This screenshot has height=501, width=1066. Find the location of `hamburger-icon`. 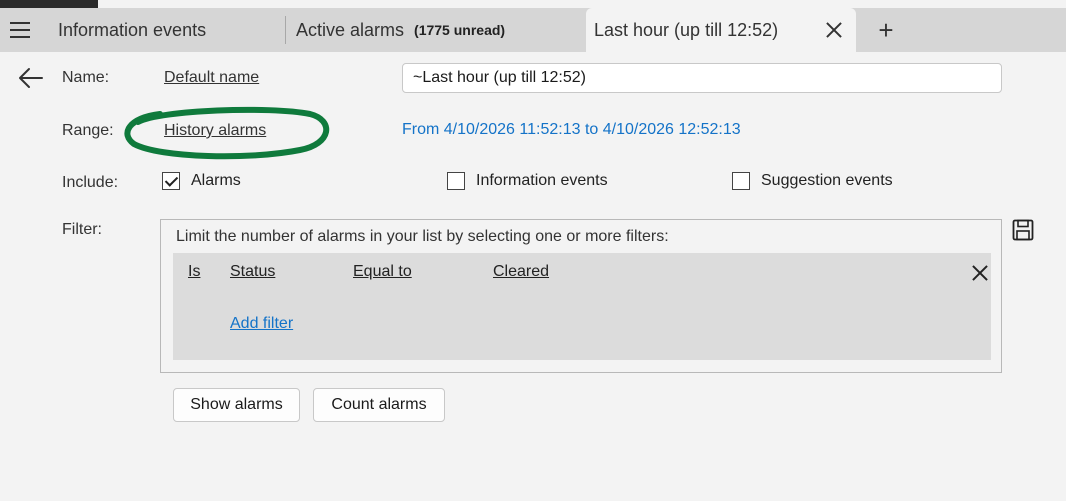

hamburger-icon is located at coordinates (20, 30).